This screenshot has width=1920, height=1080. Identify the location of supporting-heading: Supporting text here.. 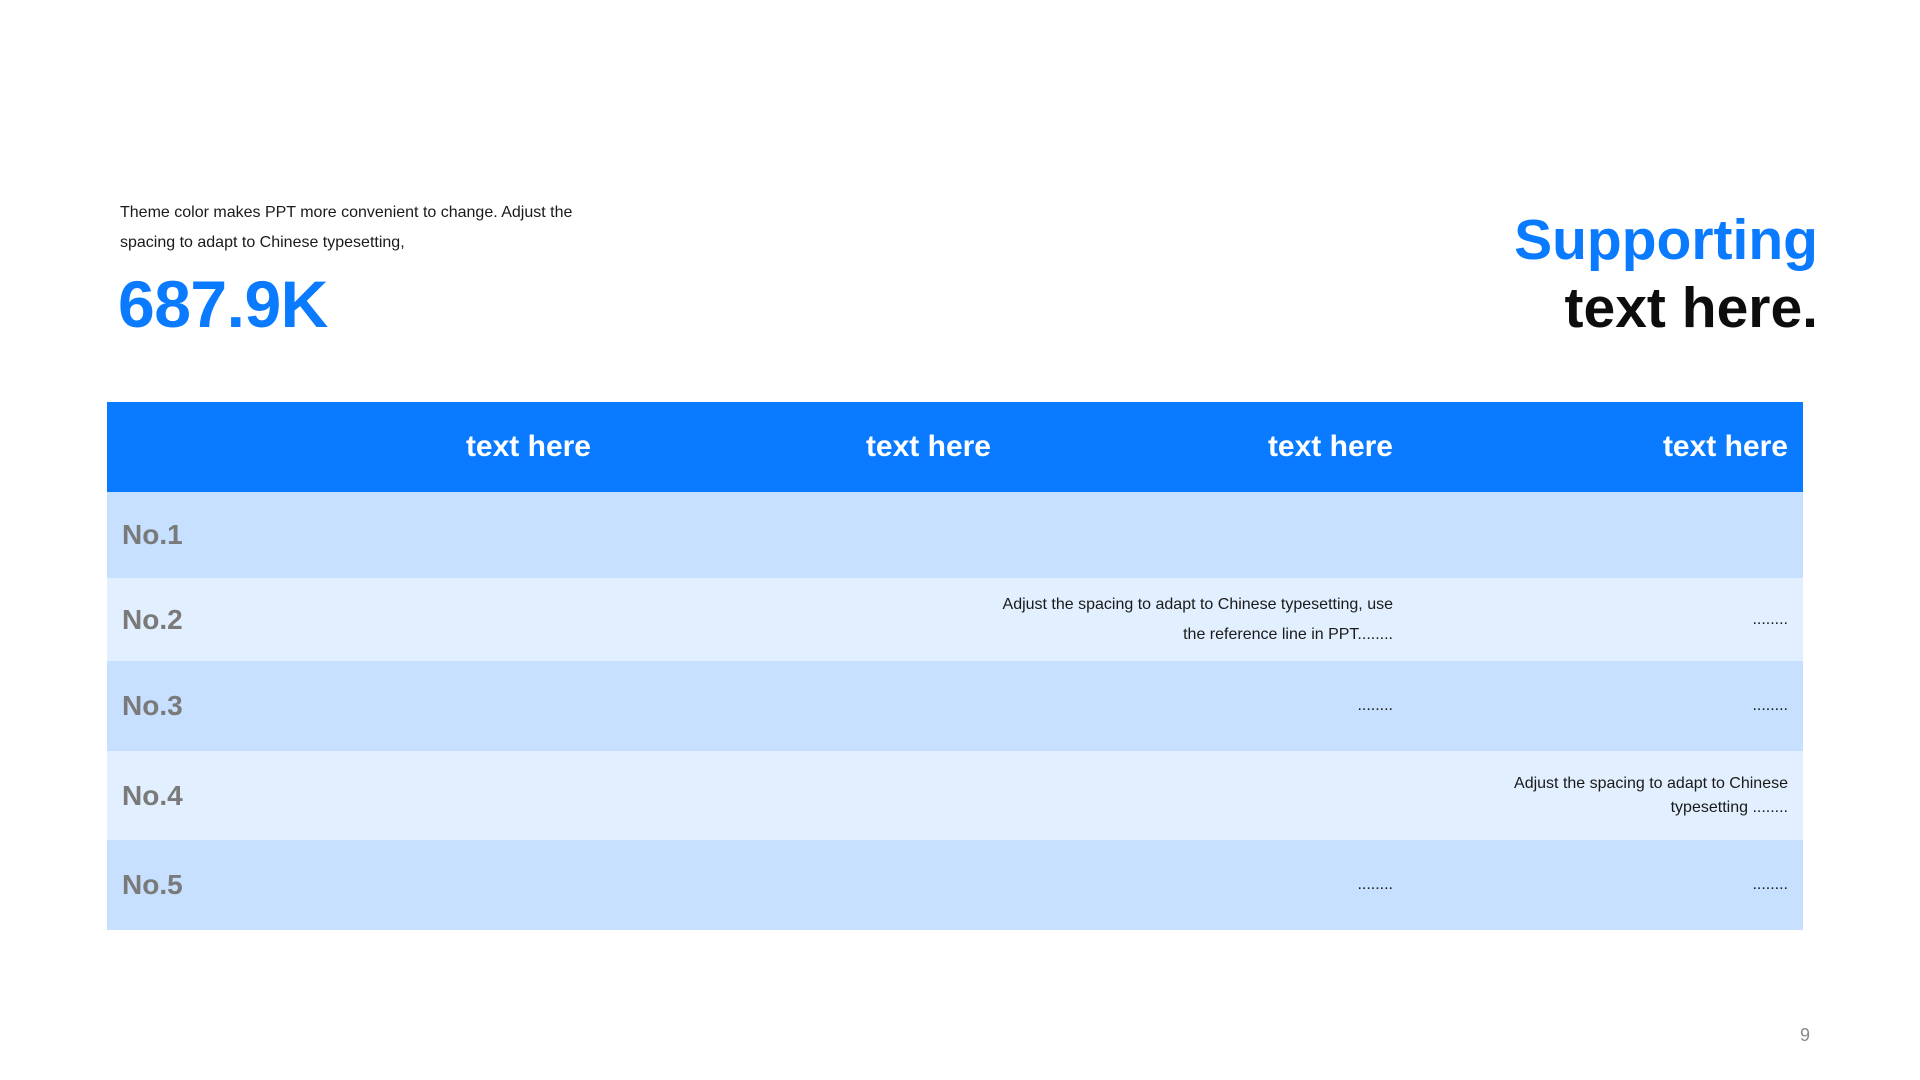
(1666, 274).